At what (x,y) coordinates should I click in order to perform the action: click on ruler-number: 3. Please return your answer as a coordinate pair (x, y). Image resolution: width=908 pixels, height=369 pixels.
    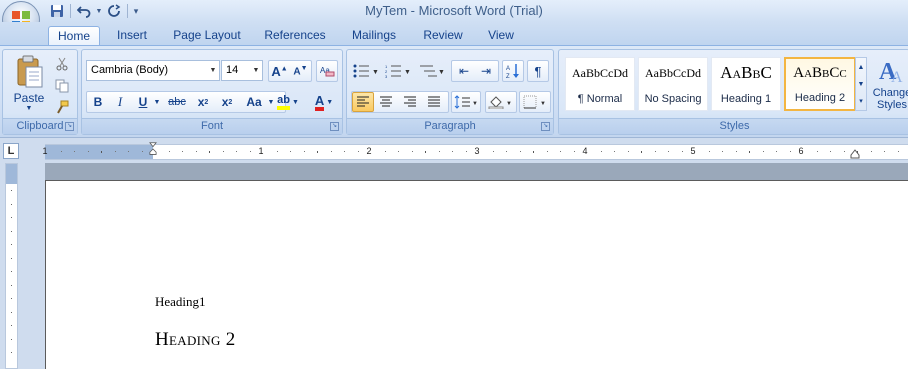
    Looking at the image, I should click on (477, 151).